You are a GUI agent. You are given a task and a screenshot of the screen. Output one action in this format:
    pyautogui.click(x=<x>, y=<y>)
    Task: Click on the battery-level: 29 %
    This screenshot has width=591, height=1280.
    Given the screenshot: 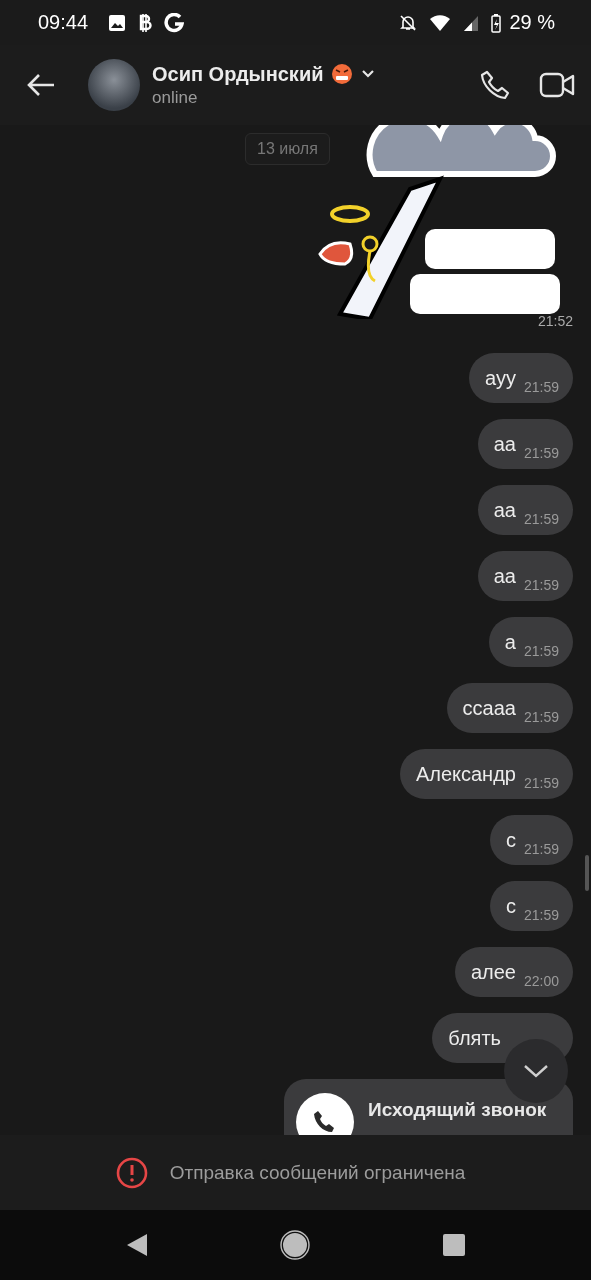 What is the action you would take?
    pyautogui.click(x=532, y=22)
    